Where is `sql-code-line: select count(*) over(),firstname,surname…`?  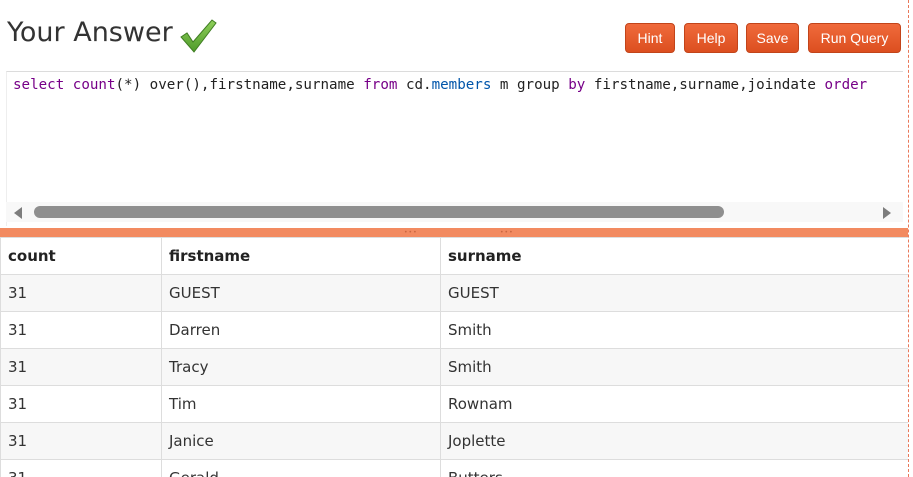 sql-code-line: select count(*) over(),firstname,surname… is located at coordinates (440, 85).